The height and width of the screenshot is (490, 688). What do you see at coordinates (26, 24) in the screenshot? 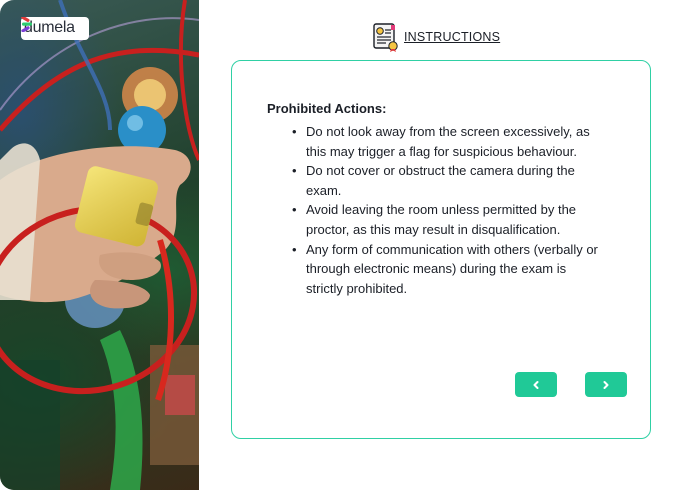
I see `dumela-logo-mark-icon` at bounding box center [26, 24].